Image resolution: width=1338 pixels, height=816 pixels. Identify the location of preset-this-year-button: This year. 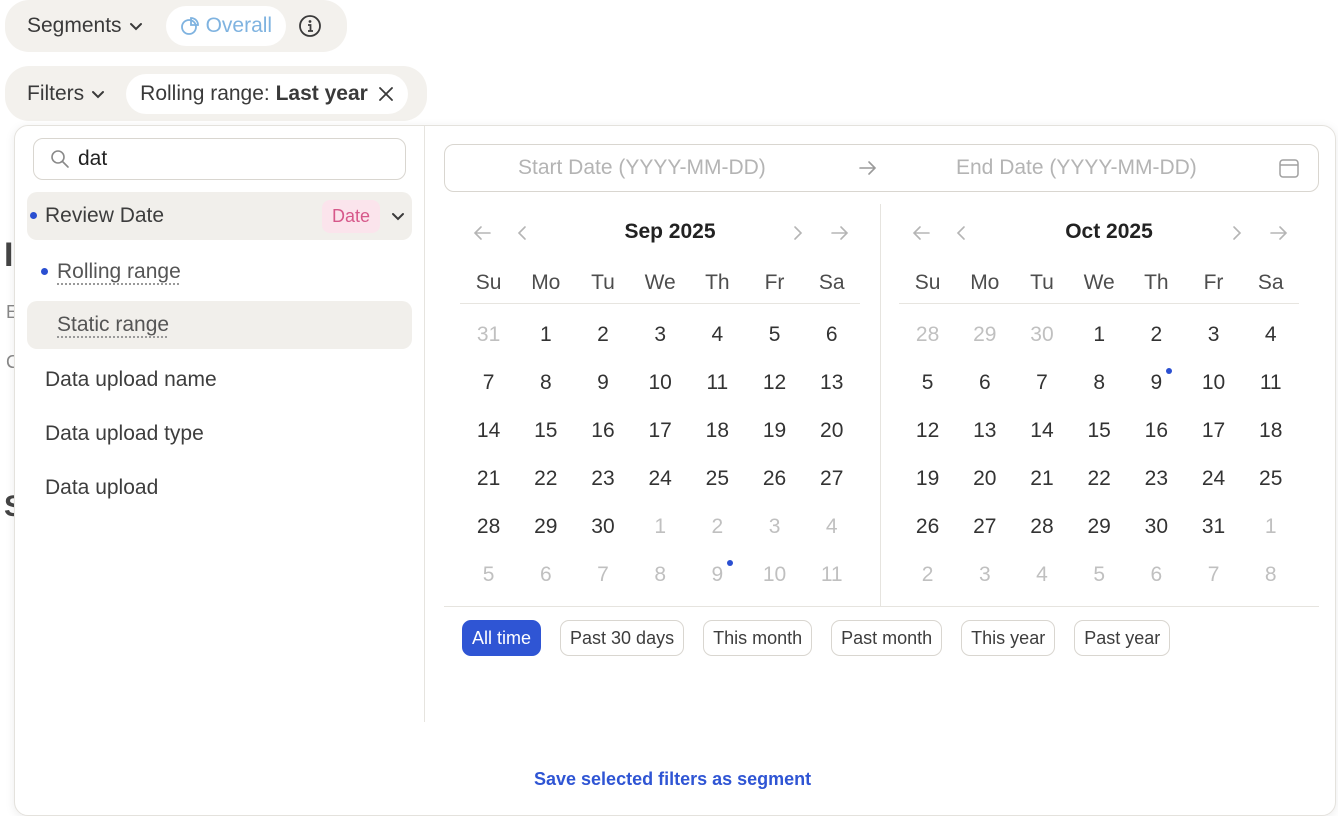
(1008, 638).